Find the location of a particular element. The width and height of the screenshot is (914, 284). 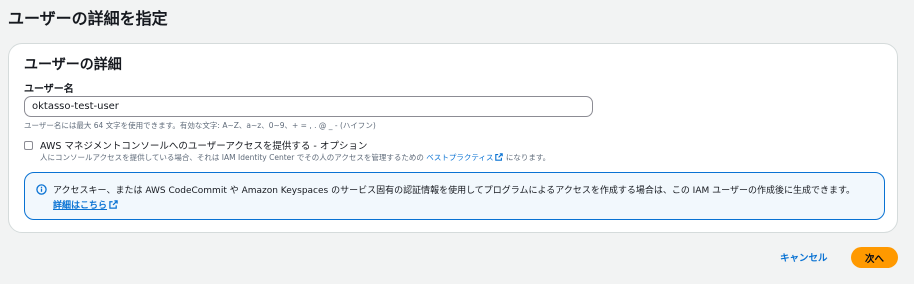

learn-more-link: 詳細はこちら is located at coordinates (85, 204).